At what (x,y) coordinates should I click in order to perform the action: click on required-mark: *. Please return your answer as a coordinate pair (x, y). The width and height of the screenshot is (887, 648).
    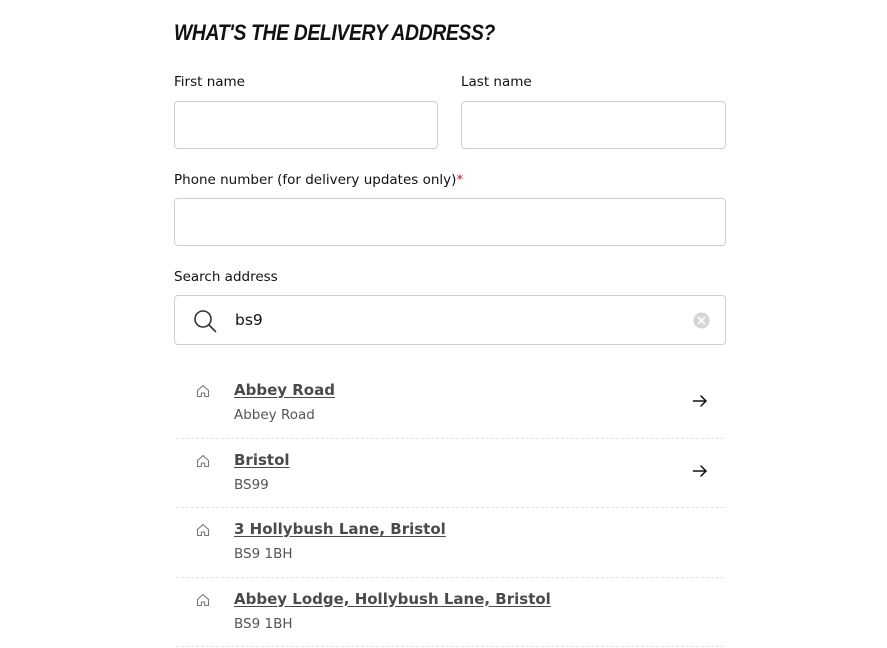
    Looking at the image, I should click on (460, 180).